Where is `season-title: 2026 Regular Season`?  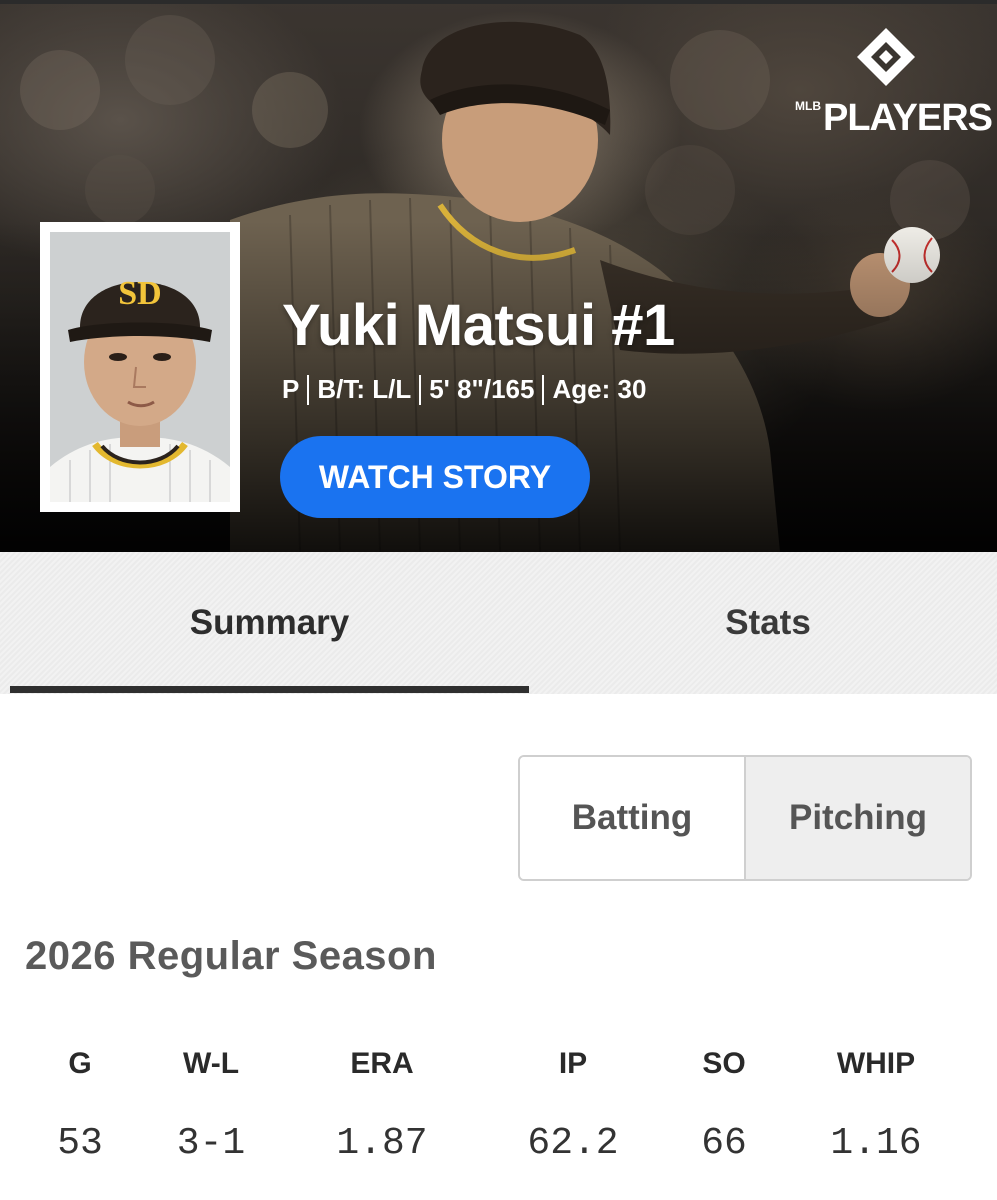
season-title: 2026 Regular Season is located at coordinates (231, 956).